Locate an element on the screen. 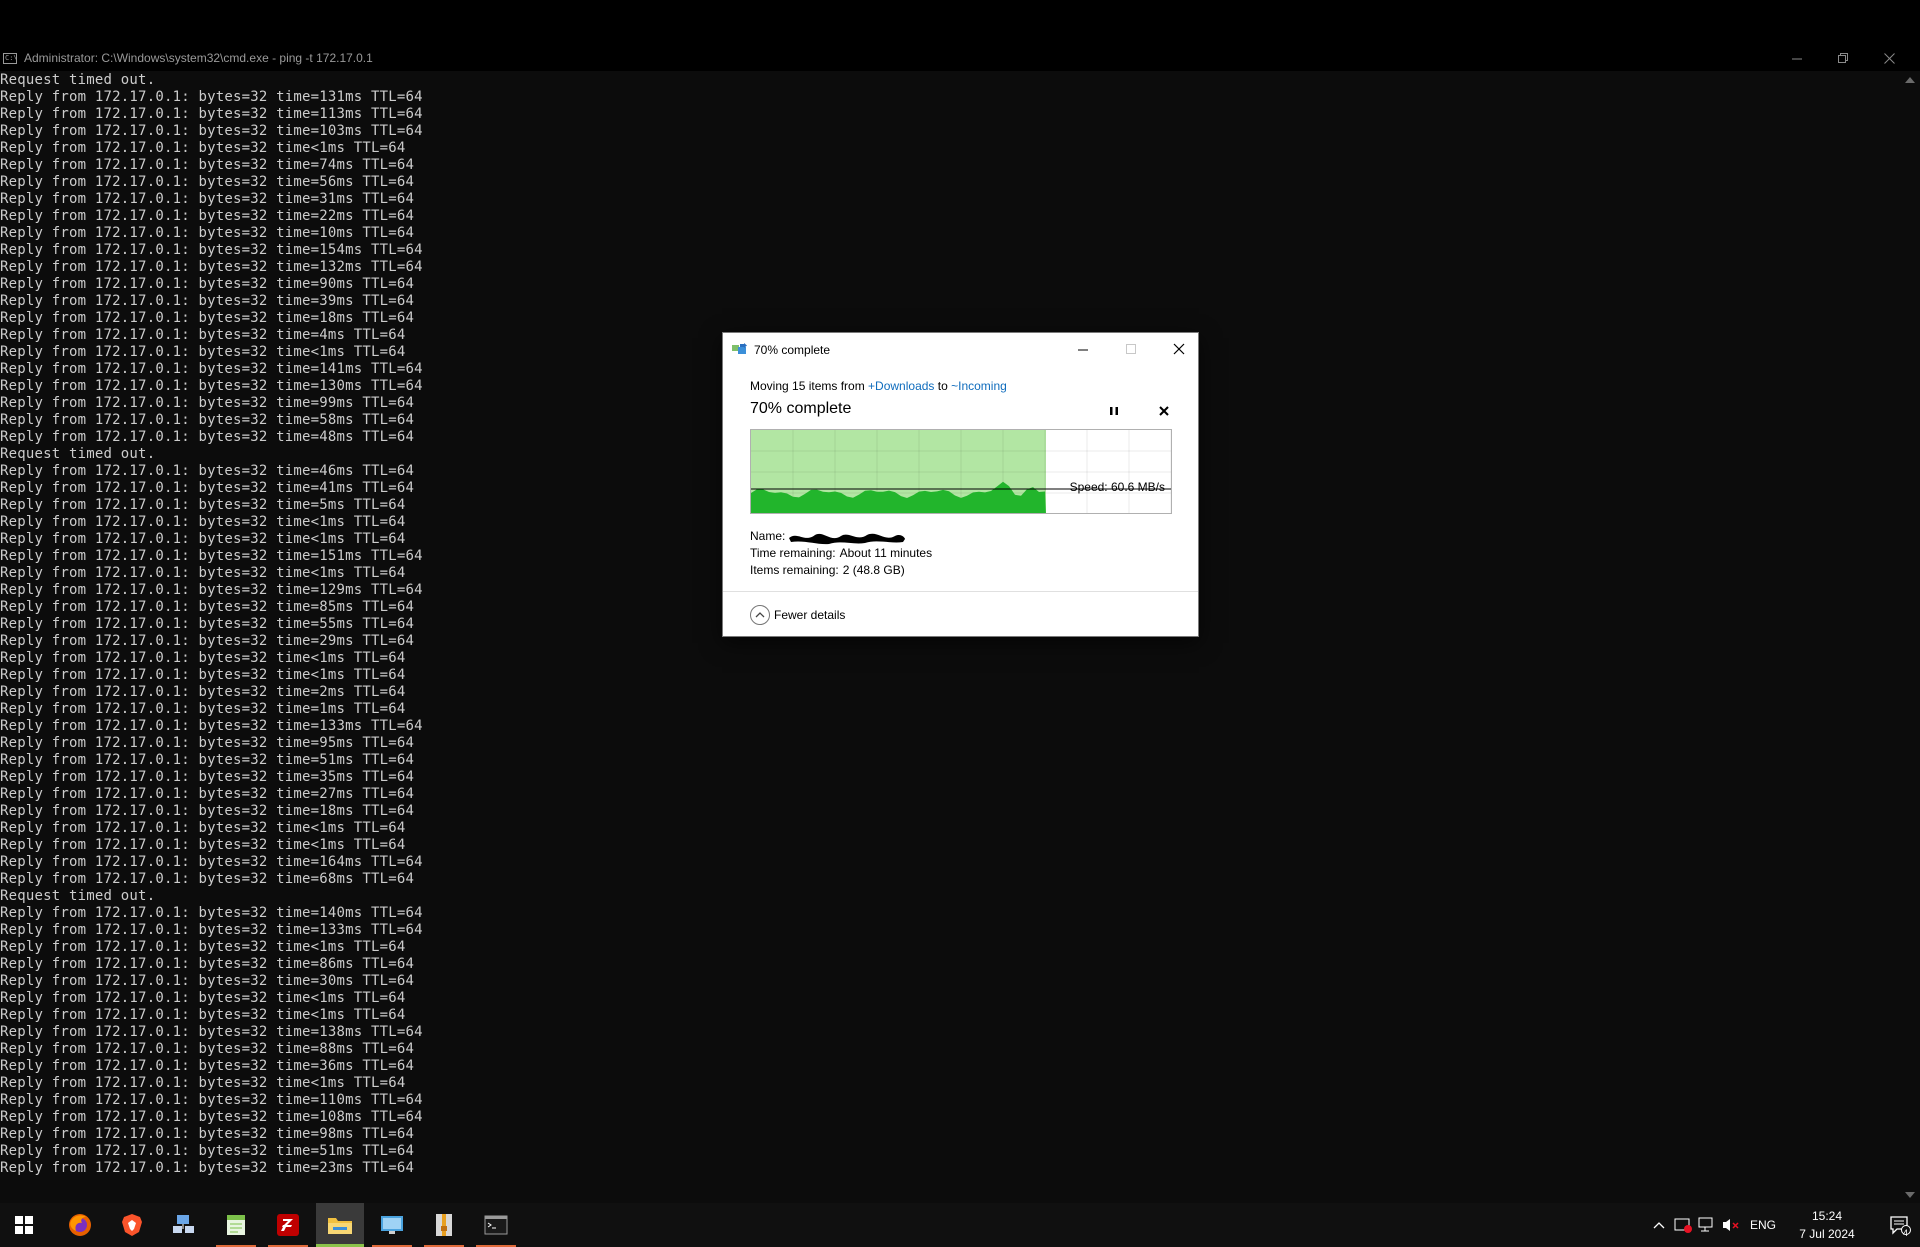 This screenshot has height=1247, width=1920. taskbar-terminal is located at coordinates (496, 1225).